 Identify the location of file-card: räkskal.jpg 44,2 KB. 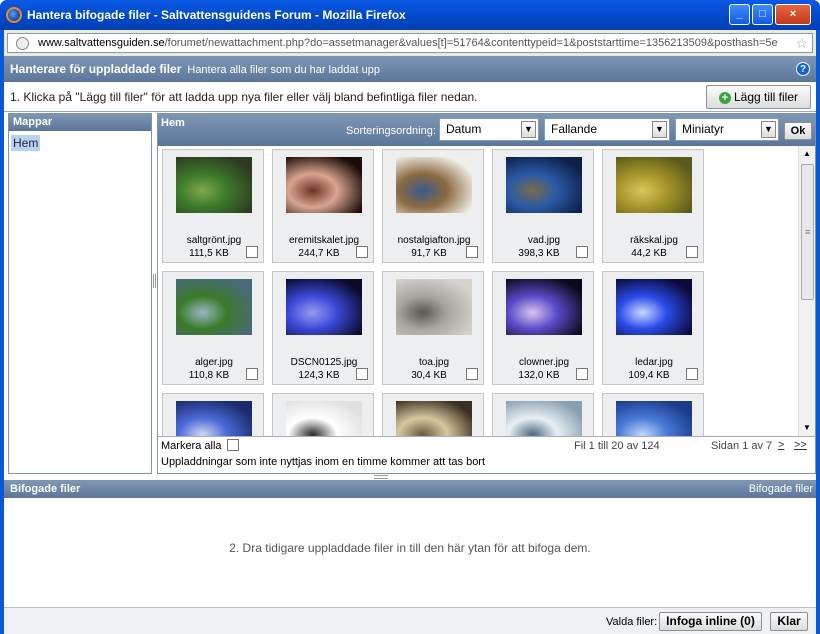
(653, 206).